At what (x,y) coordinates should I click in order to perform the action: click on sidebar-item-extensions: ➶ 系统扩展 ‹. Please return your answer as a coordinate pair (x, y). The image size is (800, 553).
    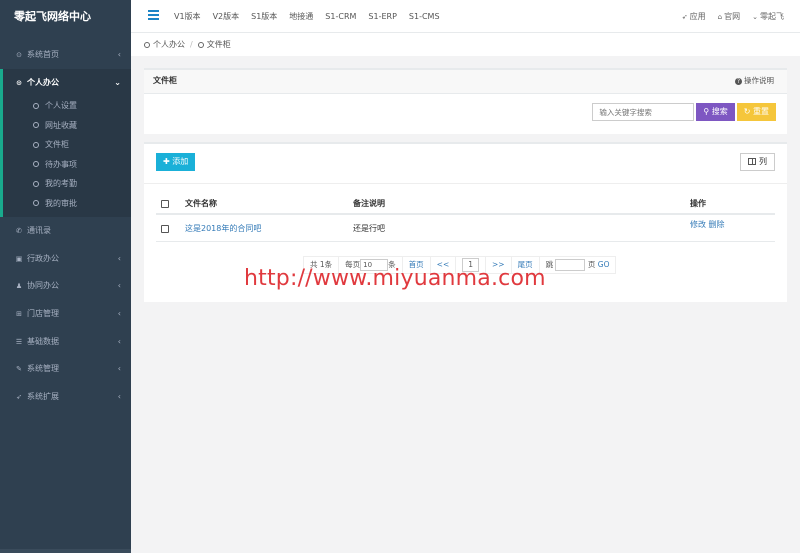
    Looking at the image, I should click on (65, 397).